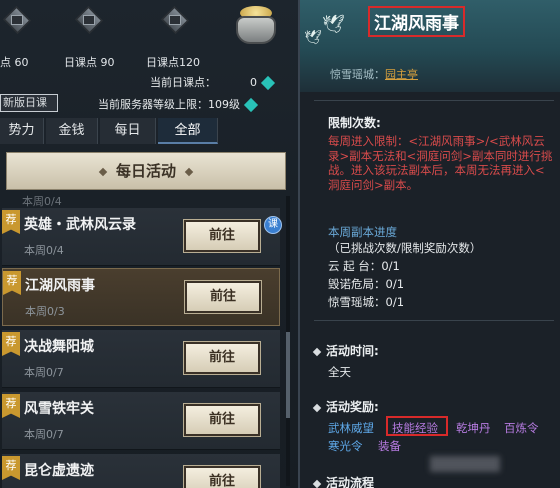  I want to click on activity-title: 英雄・武林风云录, so click(80, 225).